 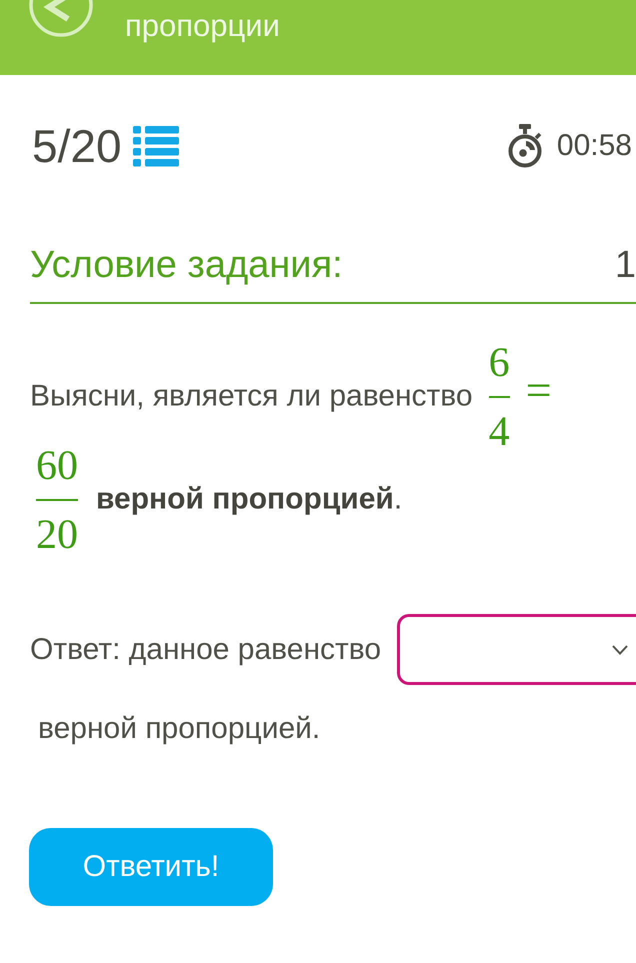 I want to click on fraction: 60 20, so click(x=57, y=500).